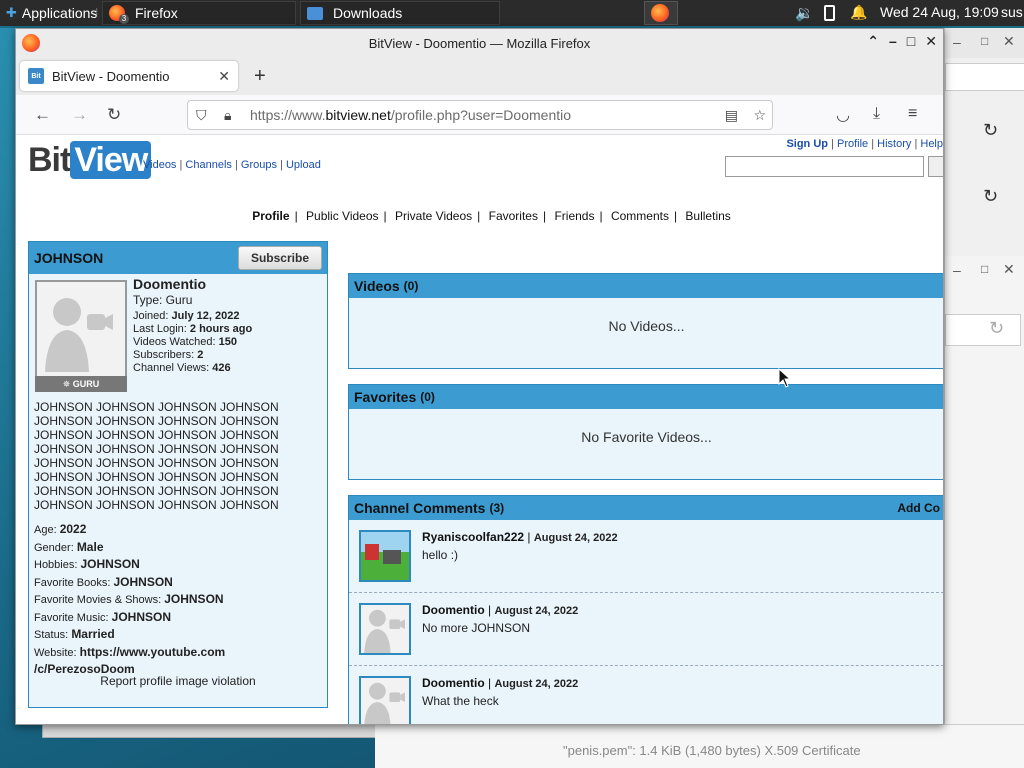 Image resolution: width=1024 pixels, height=768 pixels. I want to click on search-button, so click(935, 166).